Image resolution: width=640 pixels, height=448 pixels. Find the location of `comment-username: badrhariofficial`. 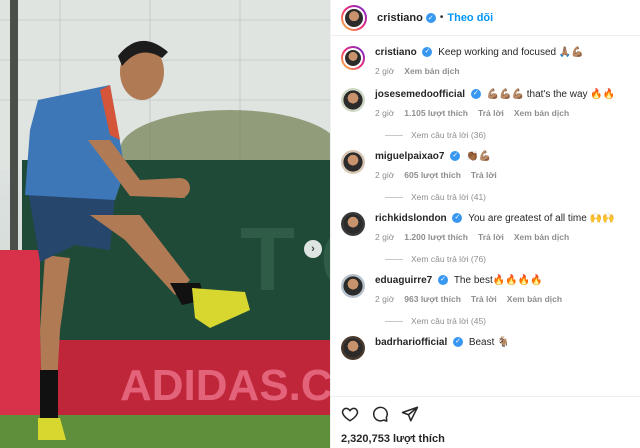

comment-username: badrhariofficial is located at coordinates (411, 342).